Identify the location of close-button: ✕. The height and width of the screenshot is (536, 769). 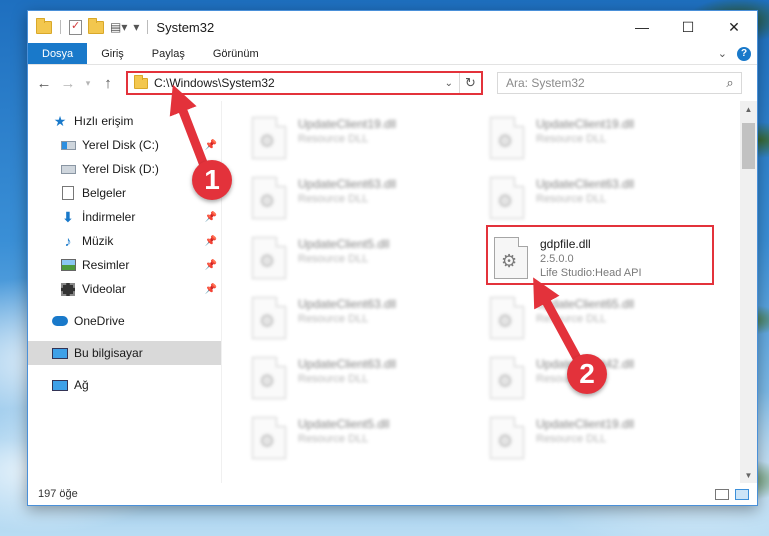
(734, 27).